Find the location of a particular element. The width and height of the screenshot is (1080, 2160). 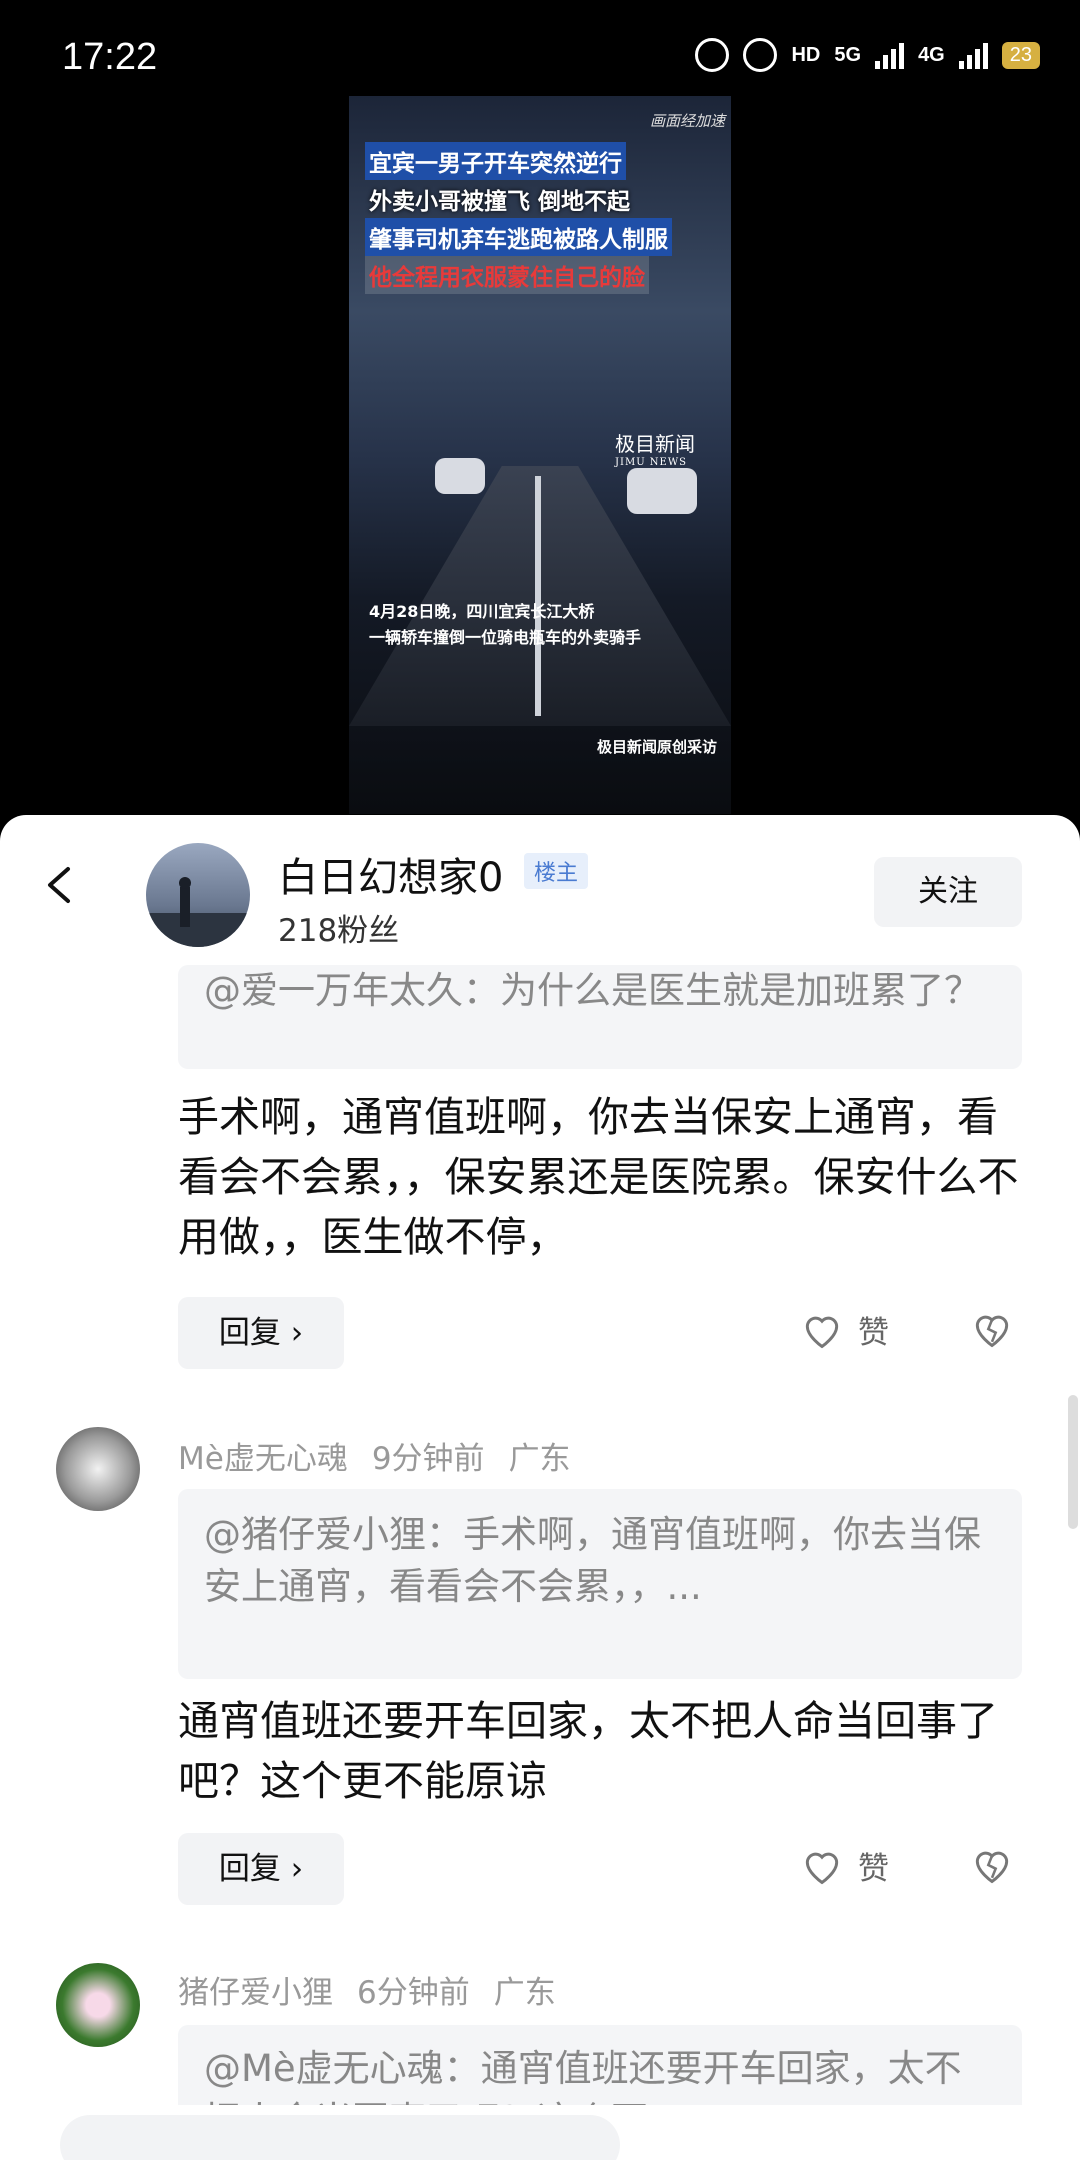

lane-marking is located at coordinates (538, 596).